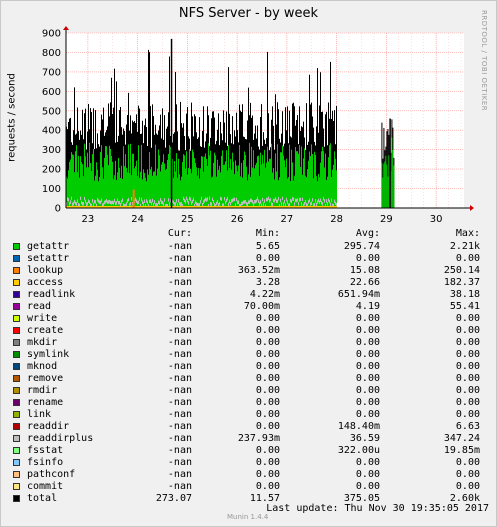 This screenshot has width=497, height=527. Describe the element at coordinates (45, 462) in the screenshot. I see `legend-name: fsinfo` at that location.